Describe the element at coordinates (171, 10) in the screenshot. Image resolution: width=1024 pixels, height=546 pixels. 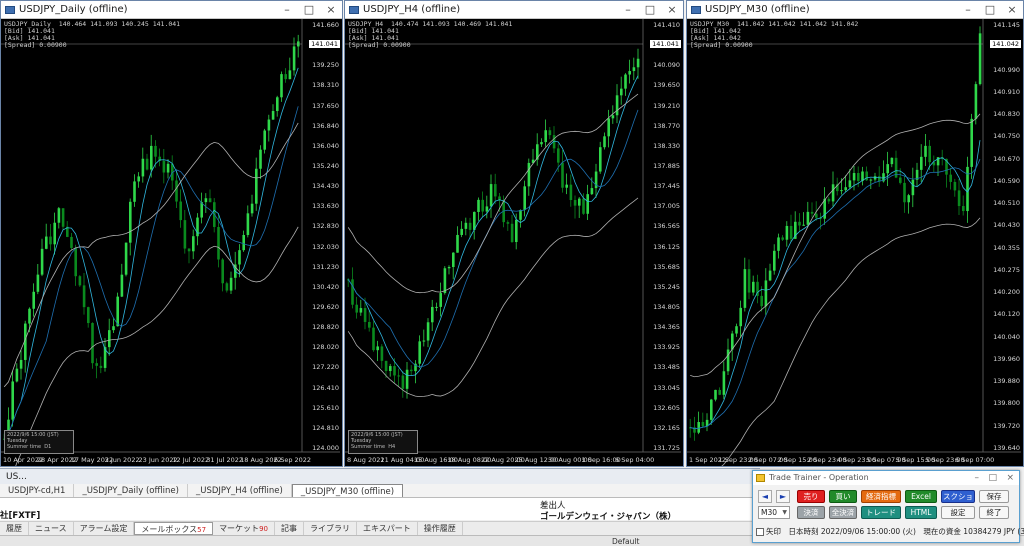
I see `chart-window-titlebar: USDJPY_Daily (offline) – □ ×` at that location.